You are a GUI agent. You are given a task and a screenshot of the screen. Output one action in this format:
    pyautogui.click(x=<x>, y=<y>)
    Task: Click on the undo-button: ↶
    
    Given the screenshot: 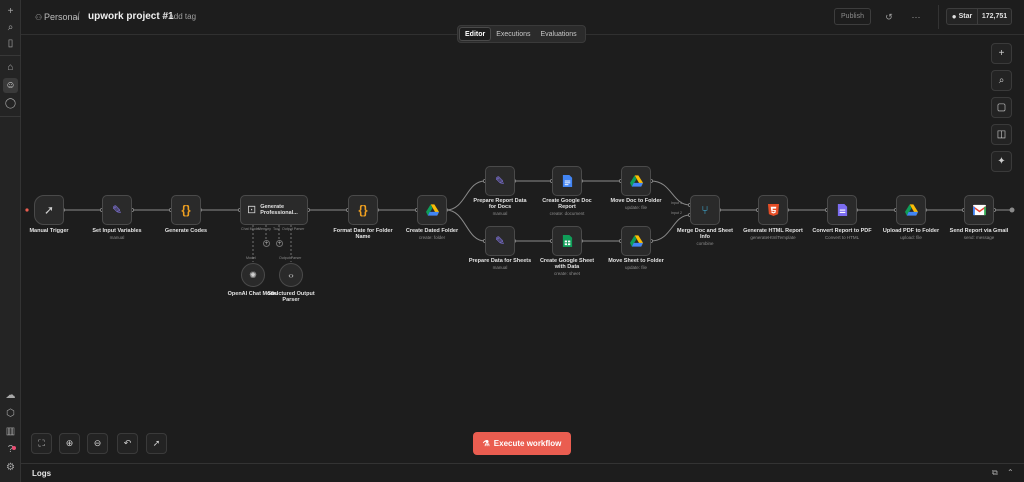 What is the action you would take?
    pyautogui.click(x=127, y=443)
    